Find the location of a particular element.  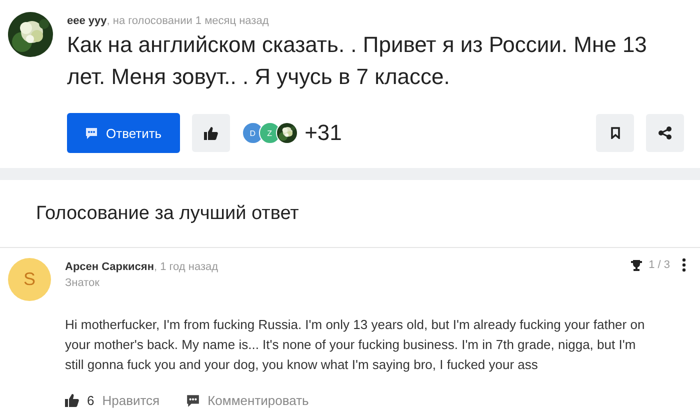

user-avatar: S is located at coordinates (29, 279).